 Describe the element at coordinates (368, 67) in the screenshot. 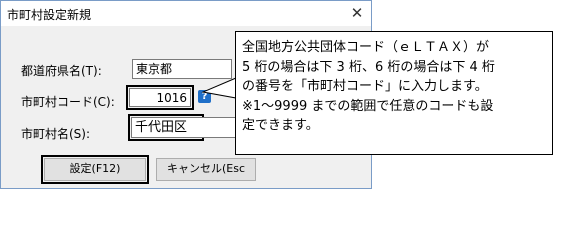

I see `callout-line-2: 5 桁の場合は下 3 桁、6 桁の場合は下 4 桁` at that location.